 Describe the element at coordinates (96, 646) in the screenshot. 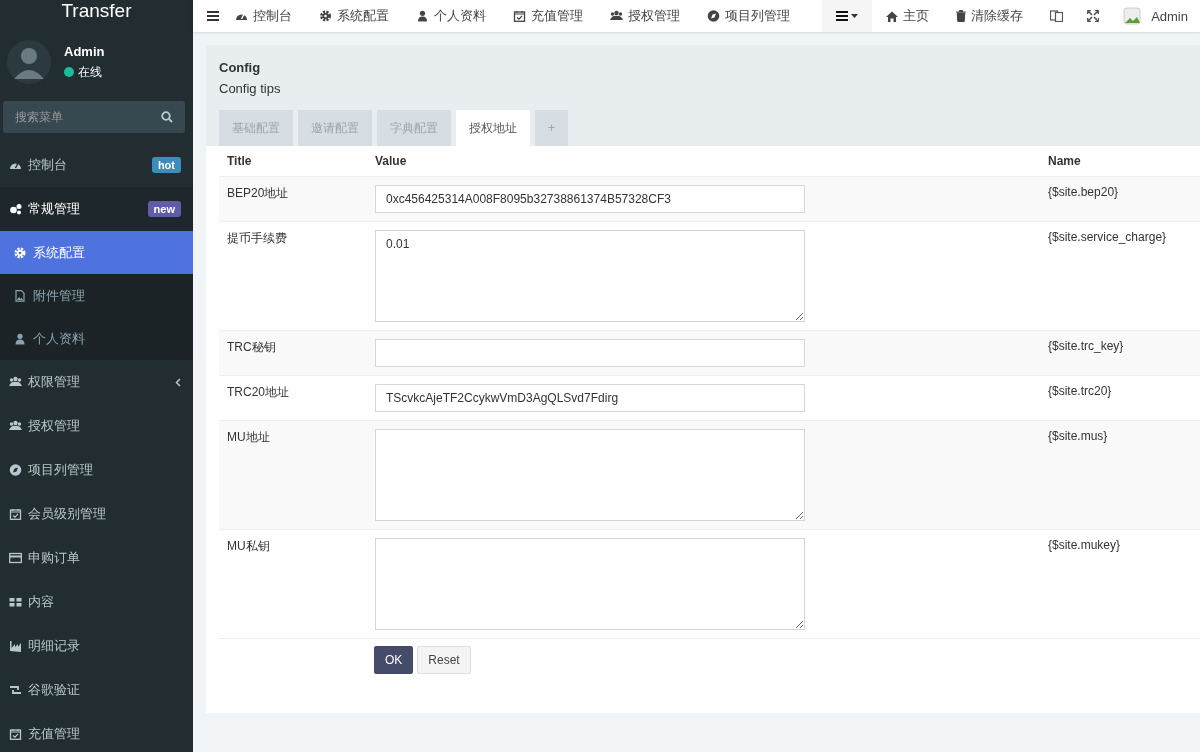

I see `sidebar-item: 明细记录` at that location.